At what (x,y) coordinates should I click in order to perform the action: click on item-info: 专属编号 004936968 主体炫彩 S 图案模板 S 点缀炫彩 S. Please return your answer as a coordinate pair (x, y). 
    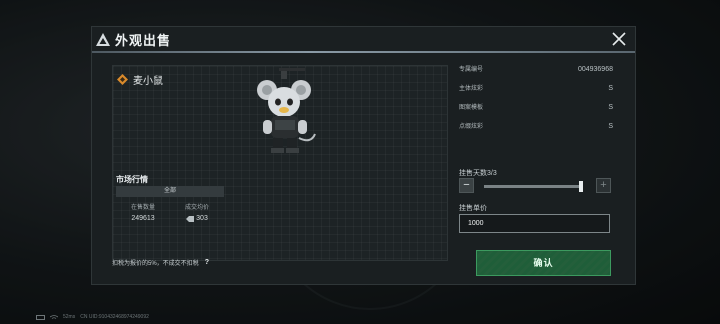
    Looking at the image, I should click on (536, 103).